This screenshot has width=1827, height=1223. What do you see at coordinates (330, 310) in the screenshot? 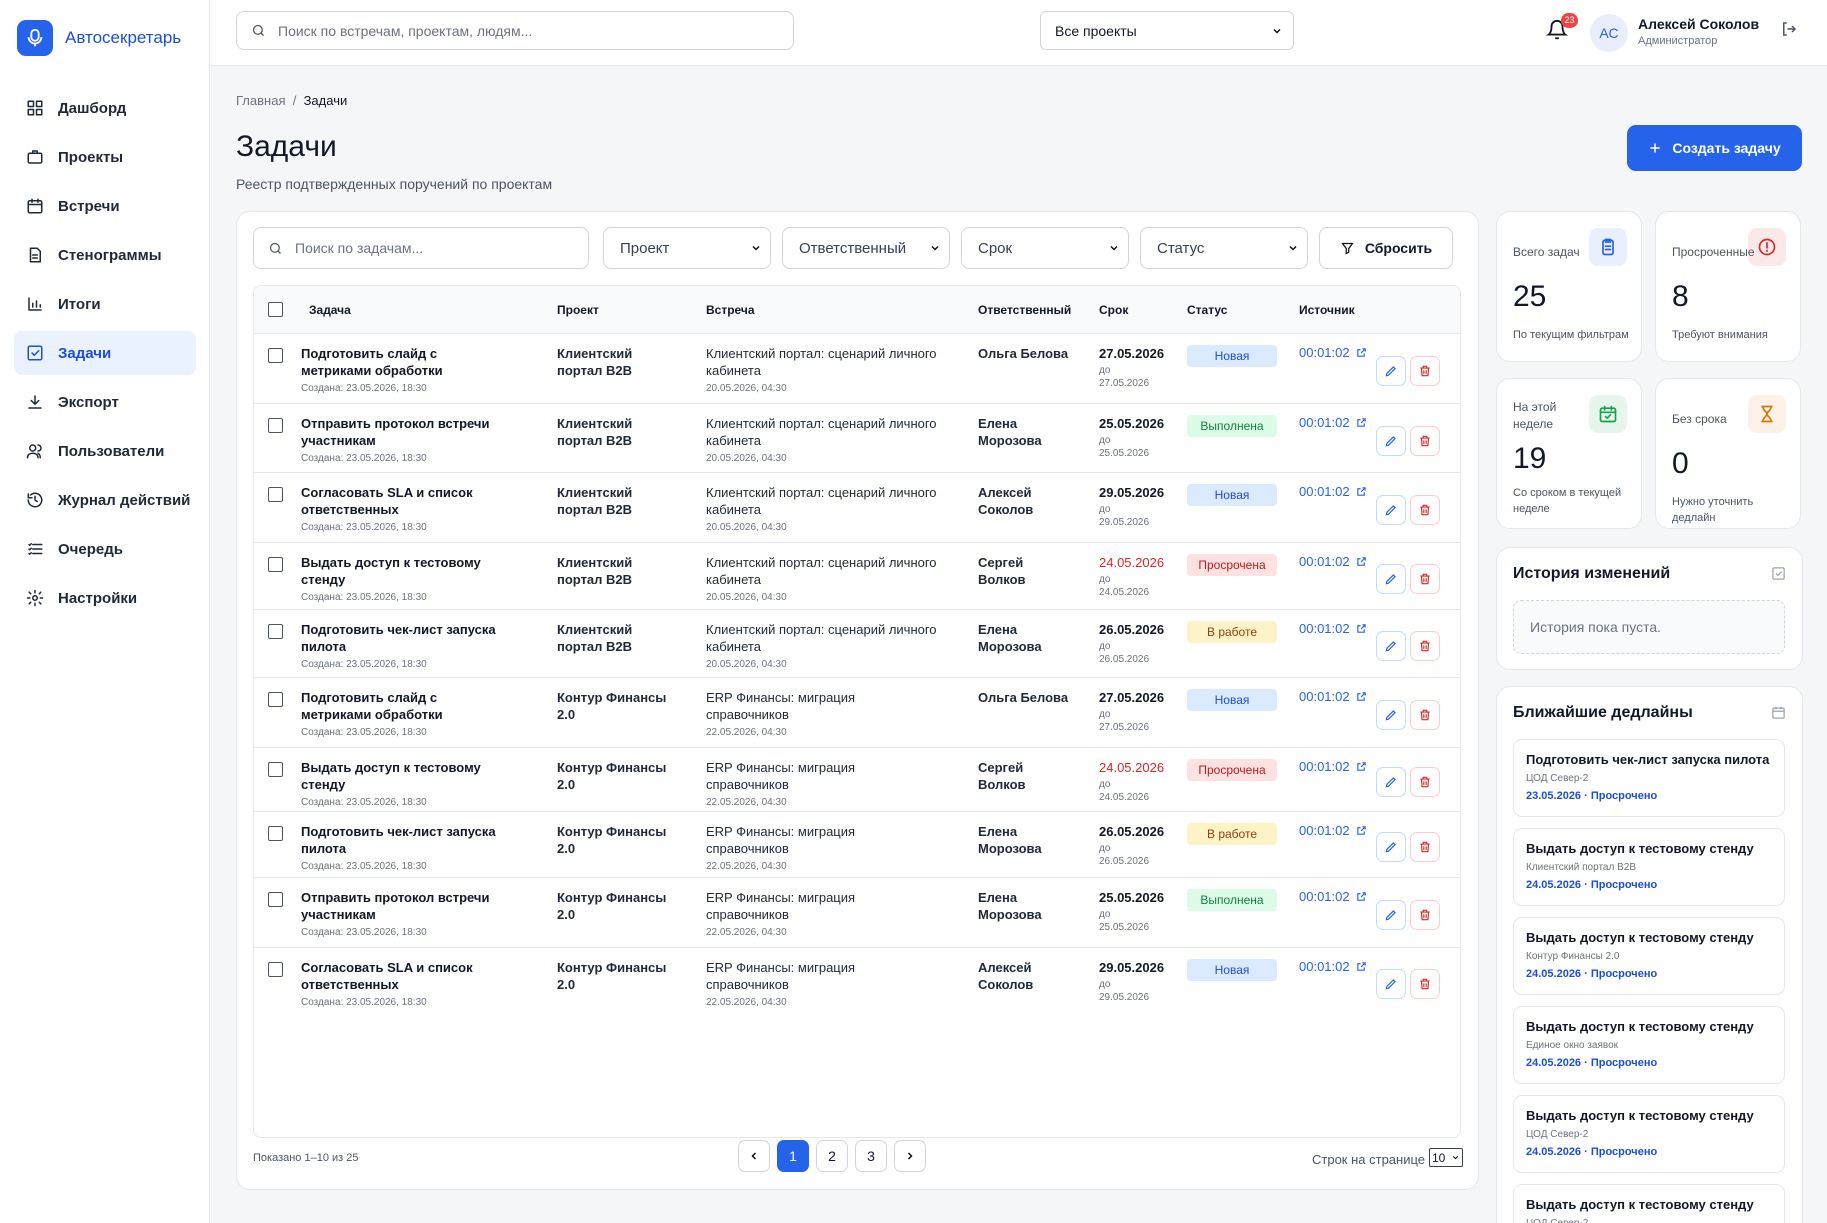
I see `column-header: Задача` at bounding box center [330, 310].